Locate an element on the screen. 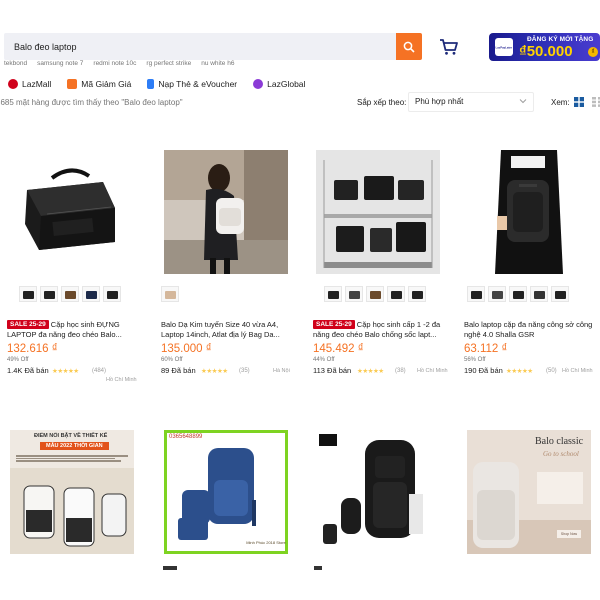 The width and height of the screenshot is (600, 600). banner-script: Go to school is located at coordinates (561, 454).